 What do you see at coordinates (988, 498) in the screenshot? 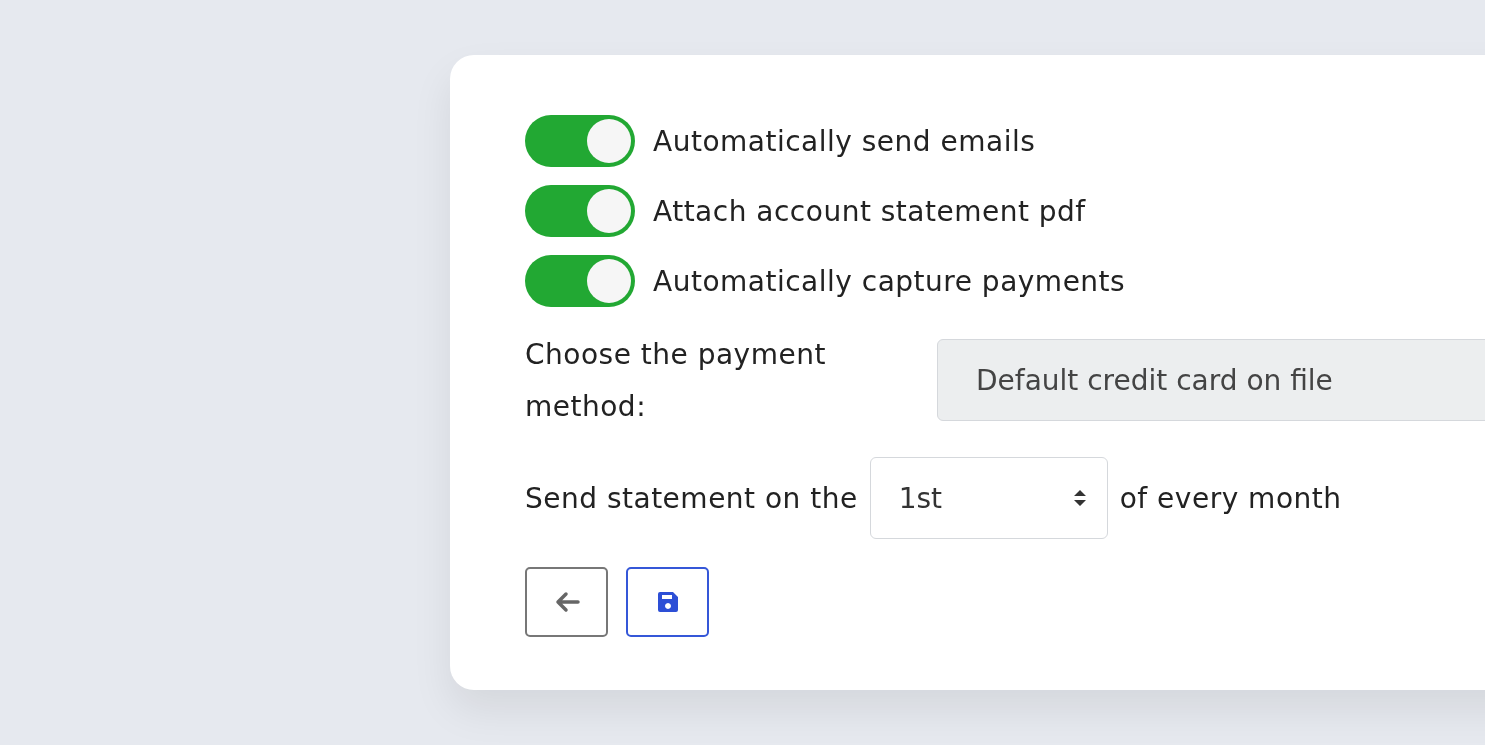
I see `day-select: 1st` at bounding box center [988, 498].